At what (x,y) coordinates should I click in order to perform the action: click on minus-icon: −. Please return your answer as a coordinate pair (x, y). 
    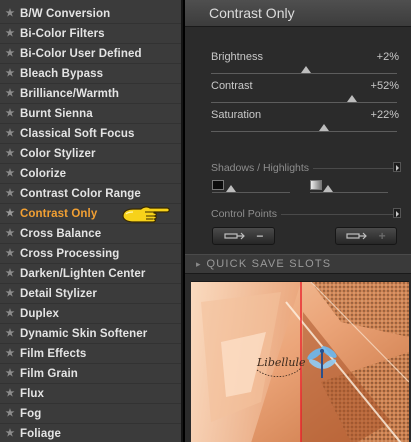
    Looking at the image, I should click on (260, 236).